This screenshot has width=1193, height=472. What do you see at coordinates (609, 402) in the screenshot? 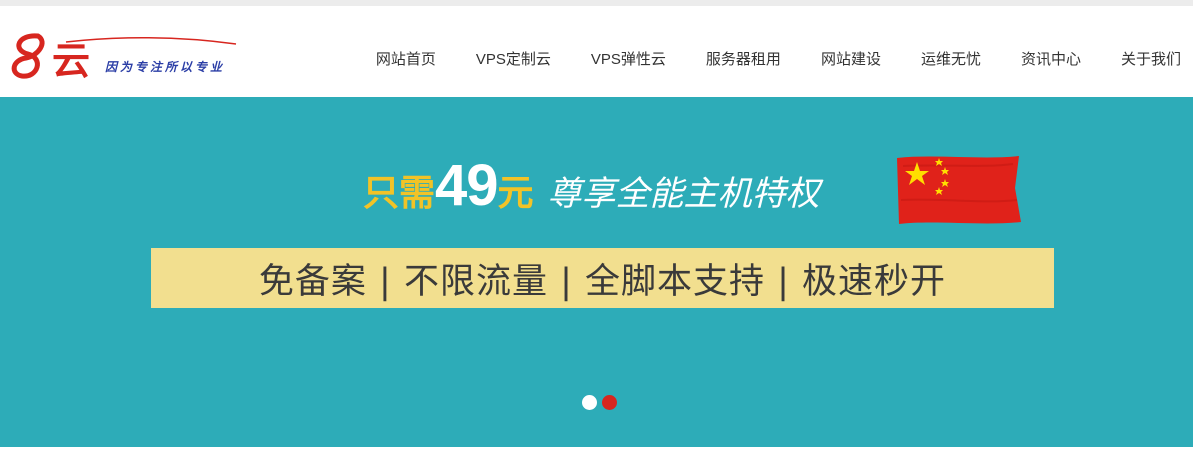
I see `carousel-dot-2-active` at bounding box center [609, 402].